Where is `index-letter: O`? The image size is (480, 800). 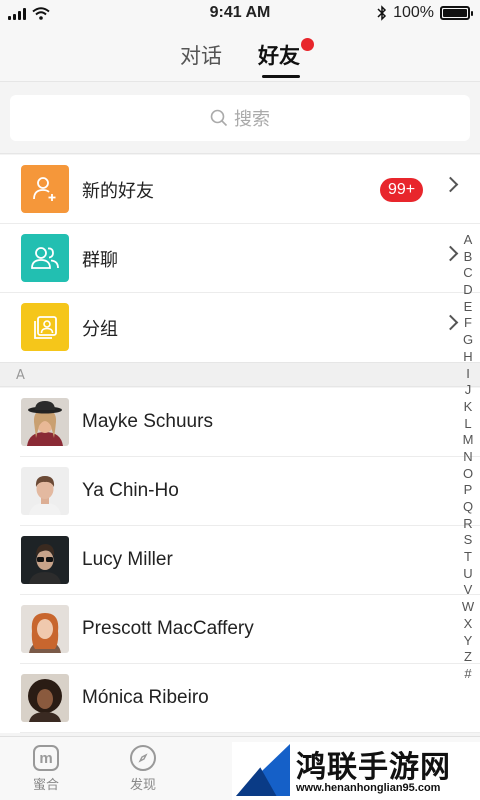
index-letter: O is located at coordinates (468, 474).